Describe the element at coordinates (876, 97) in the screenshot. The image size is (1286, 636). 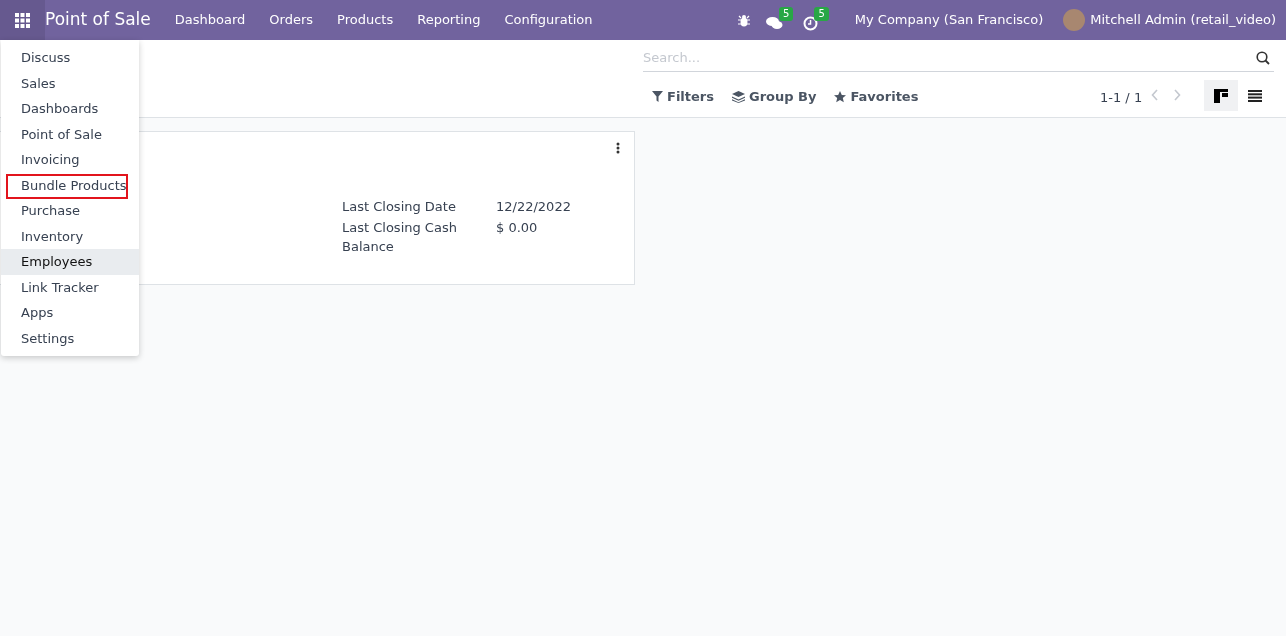
I see `filter-menu-button: Favorites` at that location.